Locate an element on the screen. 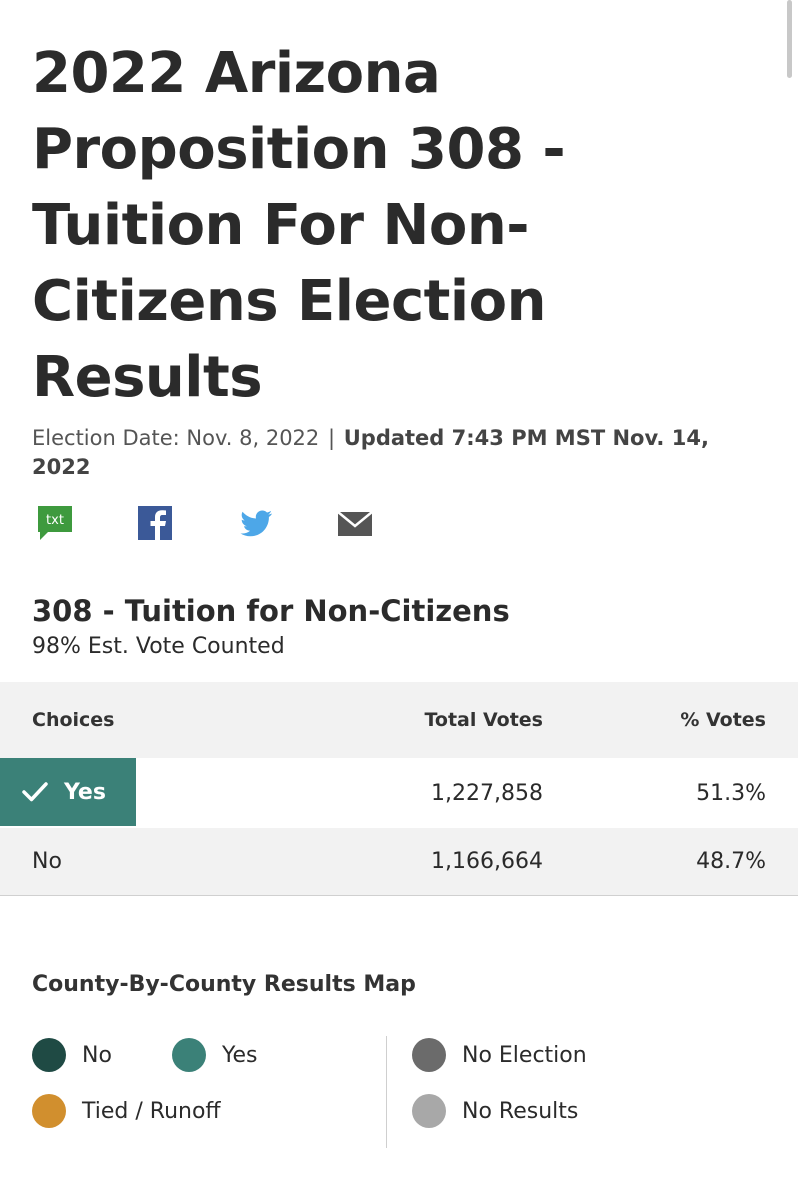 Image resolution: width=798 pixels, height=1200 pixels. legend-label: Tied / Runoff is located at coordinates (151, 1111).